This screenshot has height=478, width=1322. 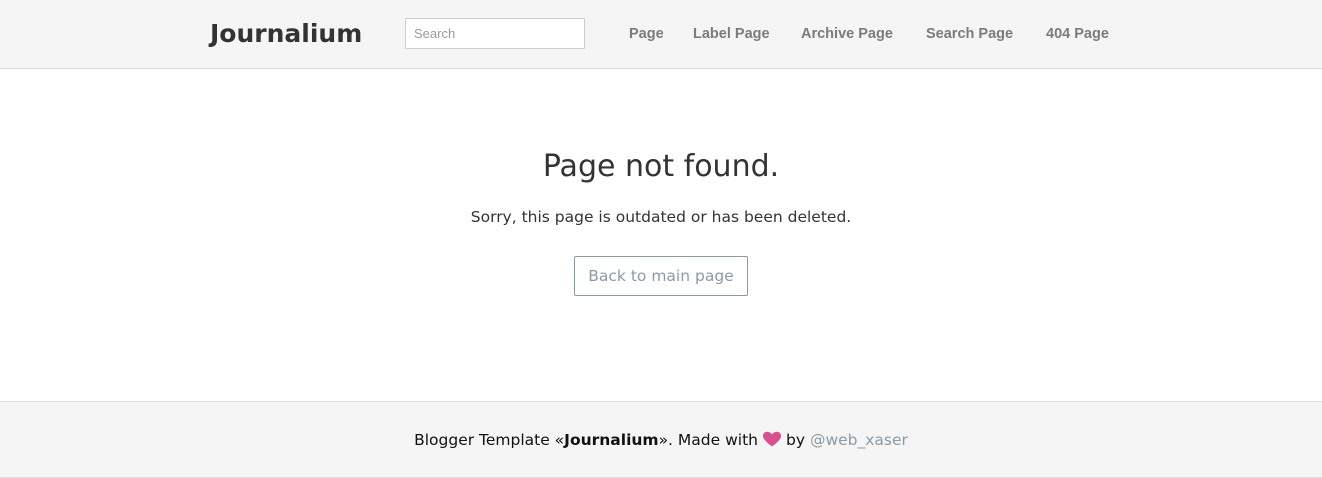 What do you see at coordinates (495, 33) in the screenshot?
I see `search-input` at bounding box center [495, 33].